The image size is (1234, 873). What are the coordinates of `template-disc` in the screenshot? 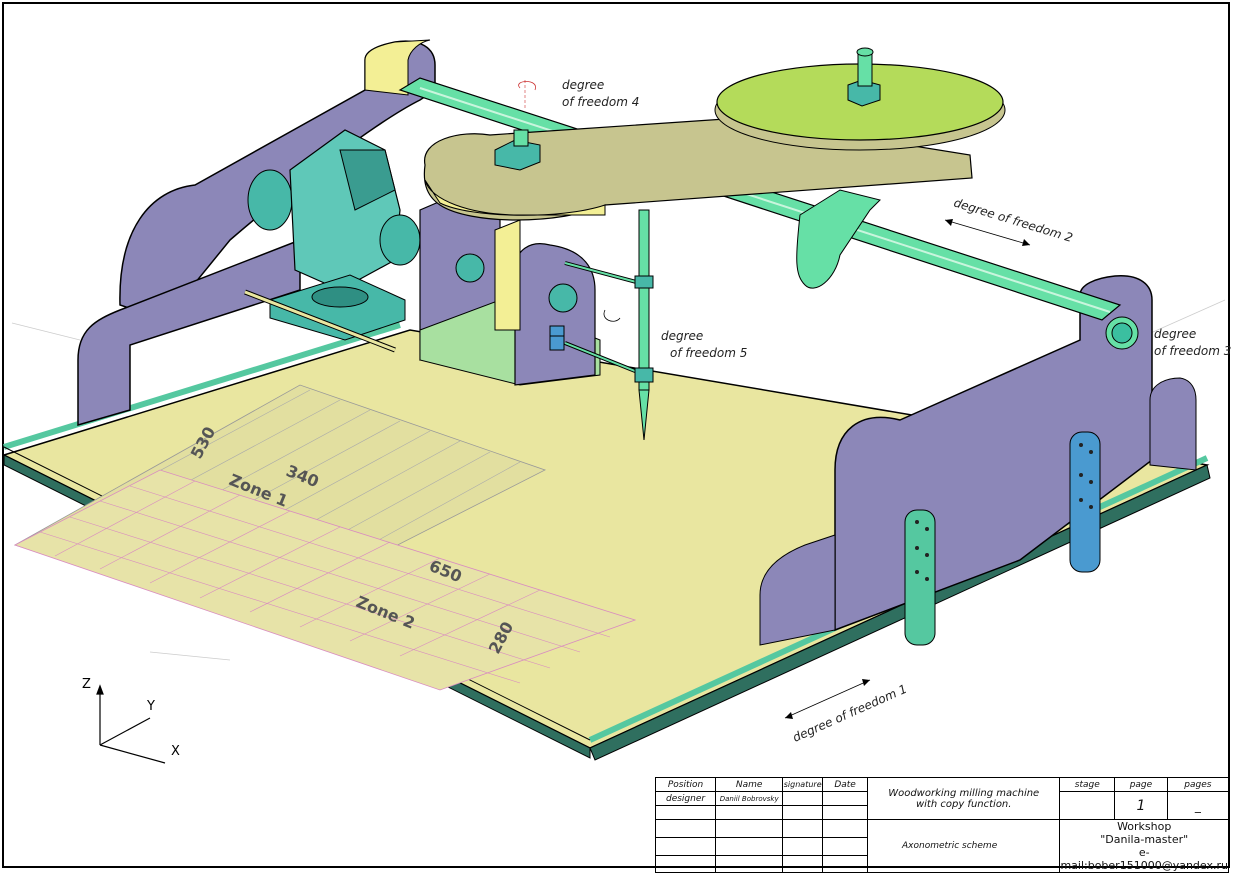 It's located at (860, 99).